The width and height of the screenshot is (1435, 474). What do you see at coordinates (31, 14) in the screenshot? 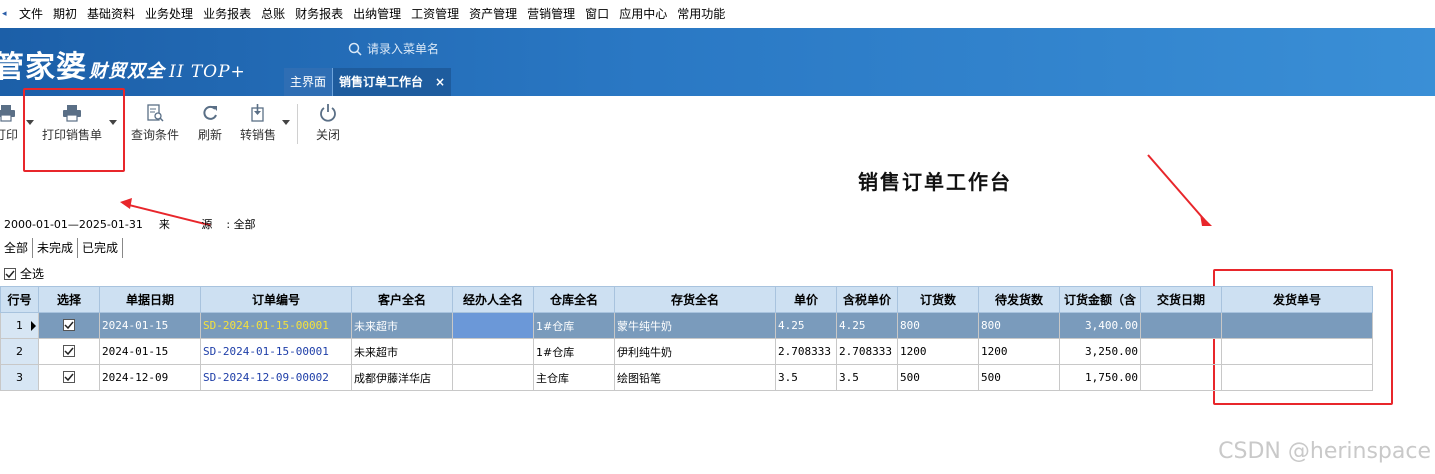
I see `menu-file: 文件` at bounding box center [31, 14].